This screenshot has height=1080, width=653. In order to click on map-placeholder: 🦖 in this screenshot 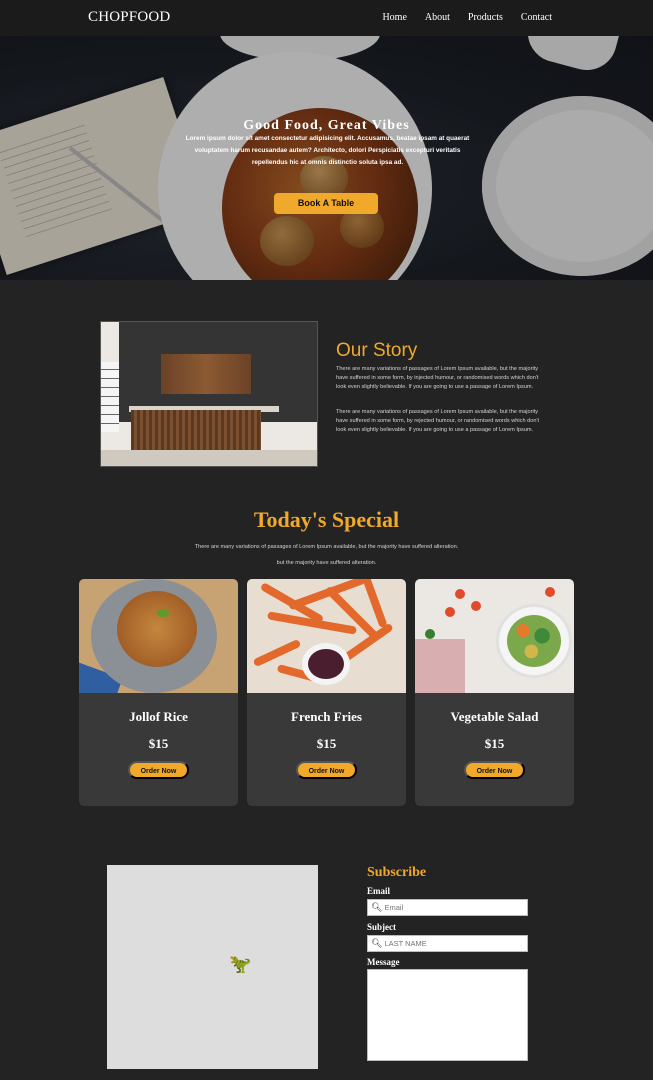, I will do `click(212, 967)`.